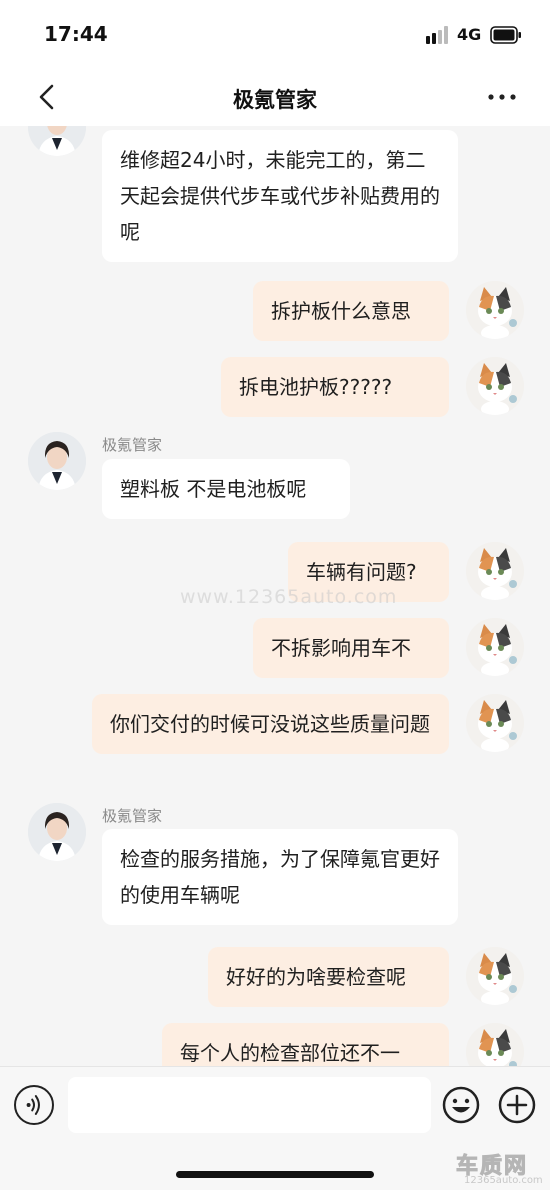 The image size is (550, 1190). What do you see at coordinates (469, 34) in the screenshot?
I see `network-label: 4G` at bounding box center [469, 34].